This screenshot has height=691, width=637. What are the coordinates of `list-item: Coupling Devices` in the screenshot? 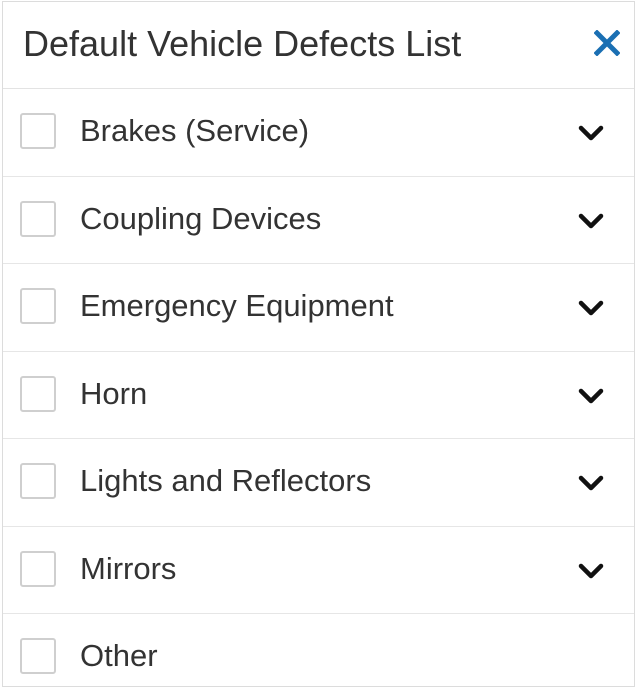 It's located at (318, 220).